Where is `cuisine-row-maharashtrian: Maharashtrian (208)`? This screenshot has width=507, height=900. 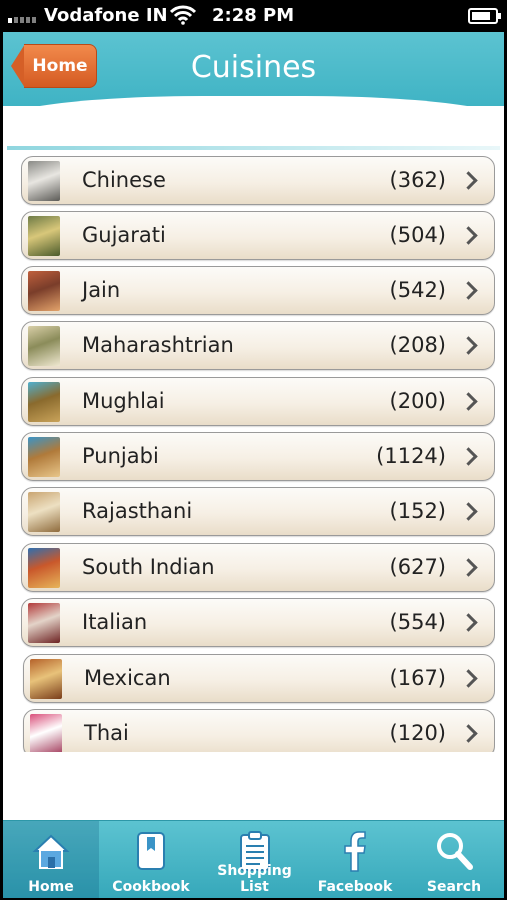
cuisine-row-maharashtrian: Maharashtrian (208) is located at coordinates (258, 345).